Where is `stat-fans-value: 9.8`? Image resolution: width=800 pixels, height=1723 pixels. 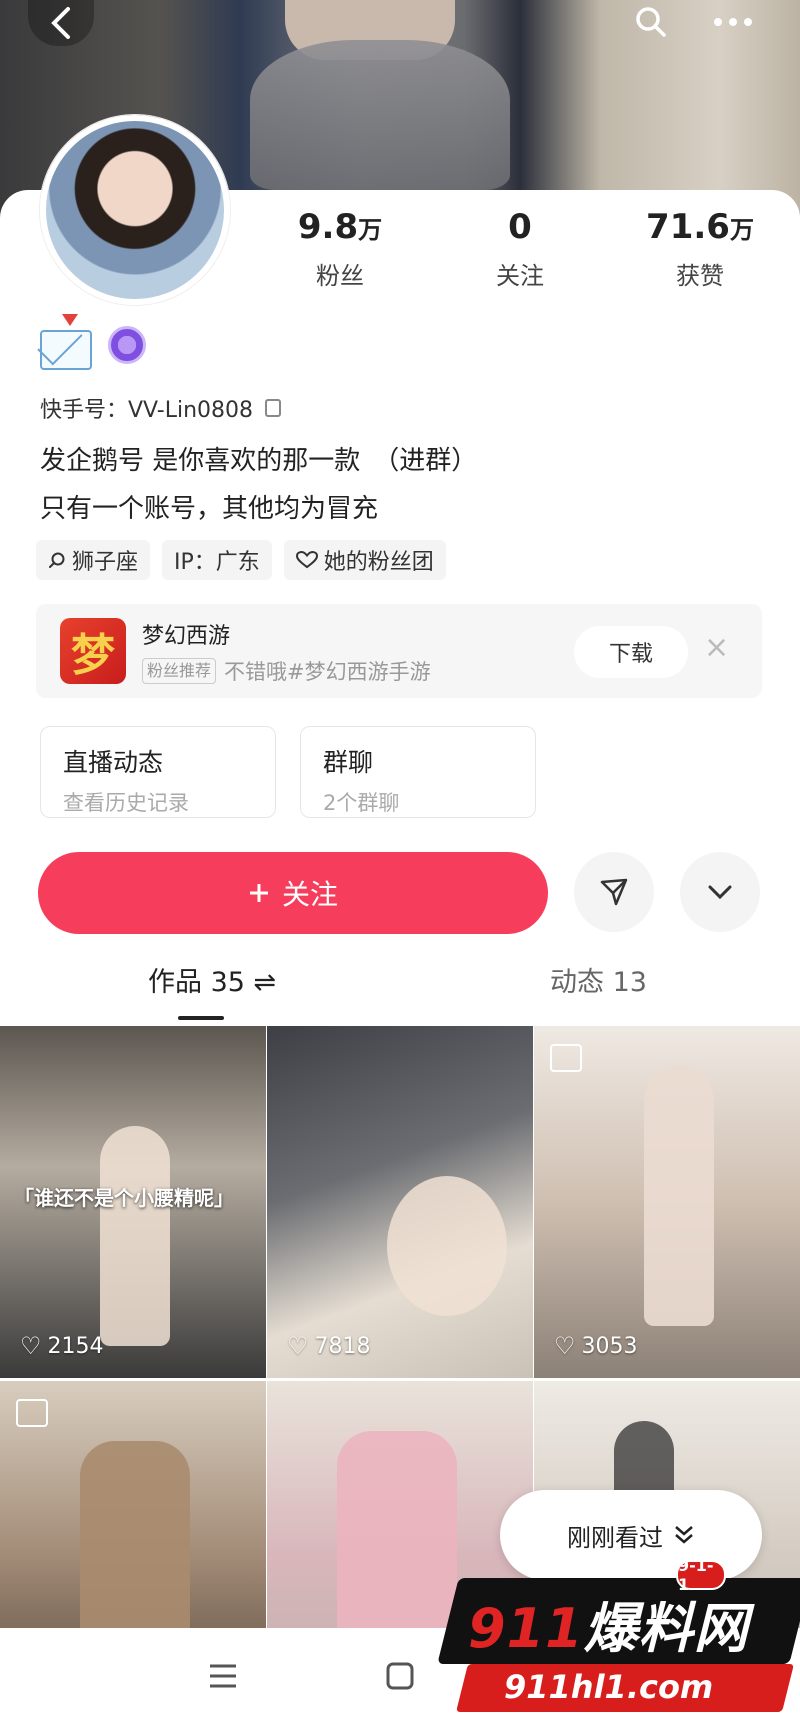 stat-fans-value: 9.8 is located at coordinates (328, 227).